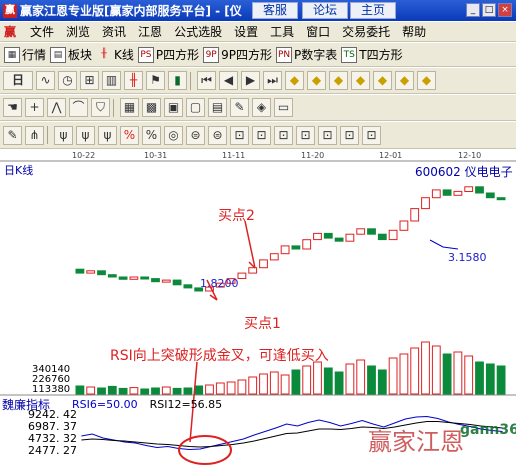  I want to click on hand-icon: ☚, so click(12, 107).